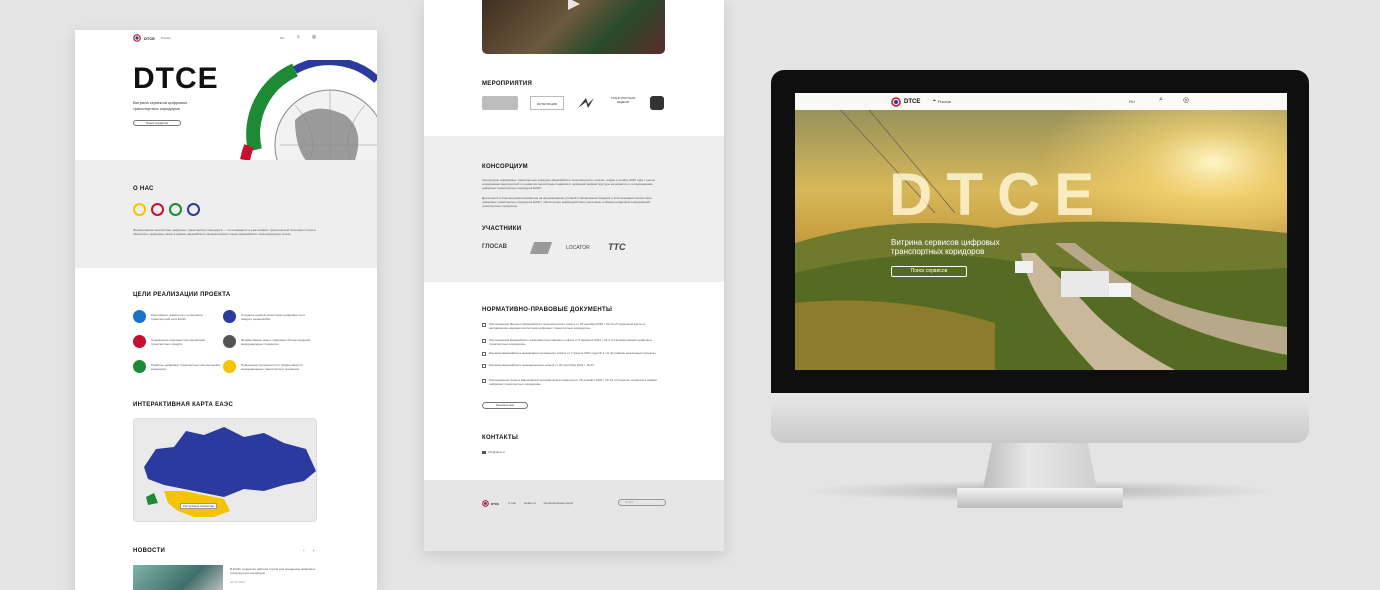 The width and height of the screenshot is (1380, 590). Describe the element at coordinates (945, 242) in the screenshot. I see `monitor-tagline-line1: Витрина сервисов цифровых` at that location.